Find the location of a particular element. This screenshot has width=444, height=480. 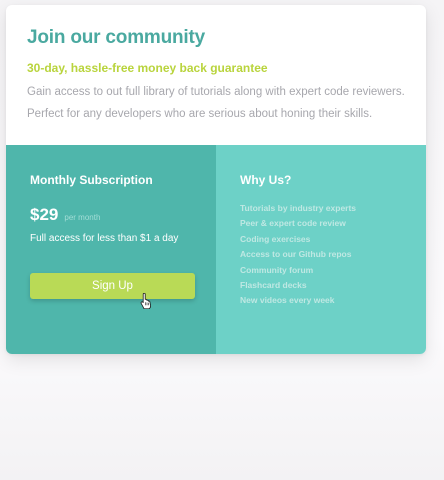

price-note: Full access for less than $1 a day is located at coordinates (104, 238).